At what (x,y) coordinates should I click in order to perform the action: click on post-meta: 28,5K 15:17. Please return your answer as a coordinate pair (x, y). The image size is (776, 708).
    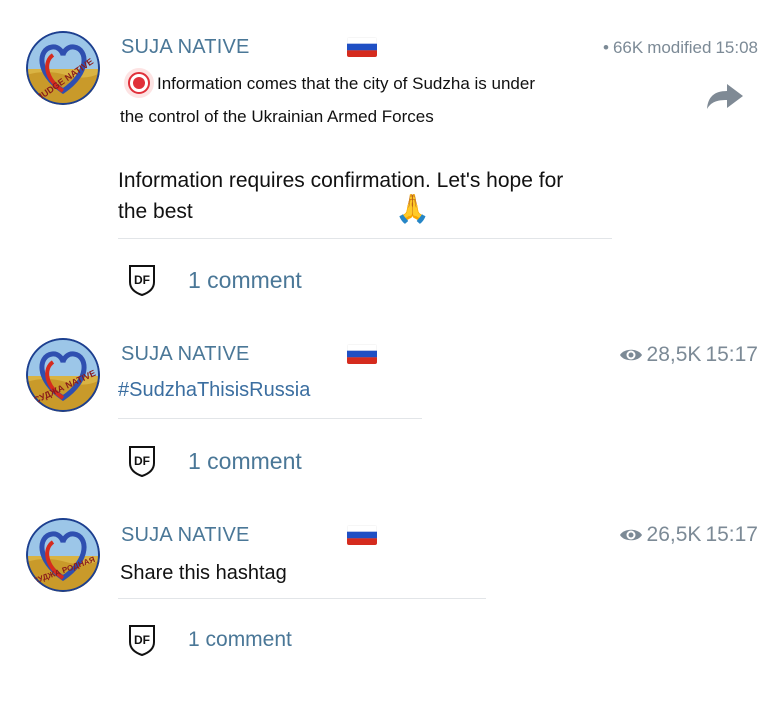
    Looking at the image, I should click on (688, 355).